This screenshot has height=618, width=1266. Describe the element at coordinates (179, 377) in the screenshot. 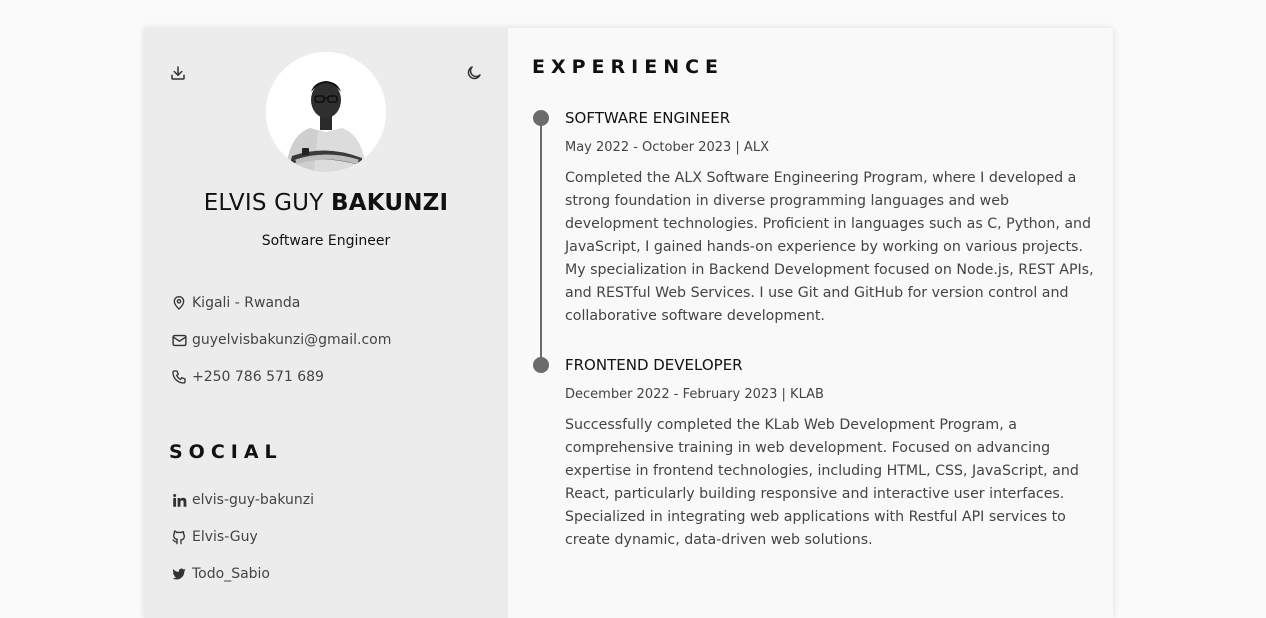

I see `phone-icon` at that location.